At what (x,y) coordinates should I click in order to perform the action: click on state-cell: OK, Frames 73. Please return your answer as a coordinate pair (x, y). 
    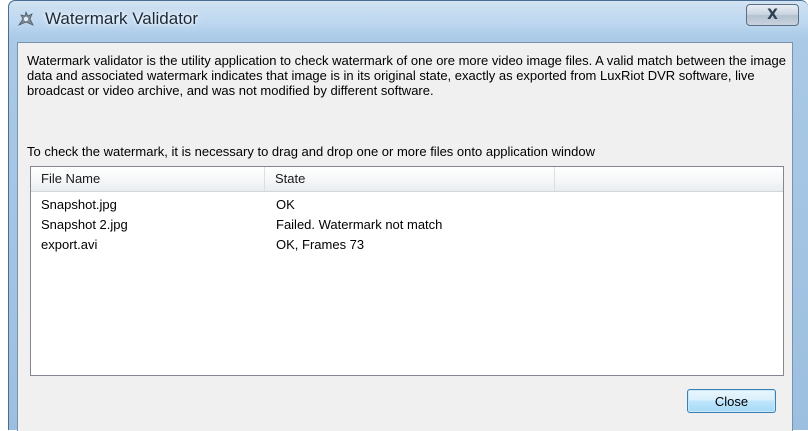
    Looking at the image, I should click on (320, 244).